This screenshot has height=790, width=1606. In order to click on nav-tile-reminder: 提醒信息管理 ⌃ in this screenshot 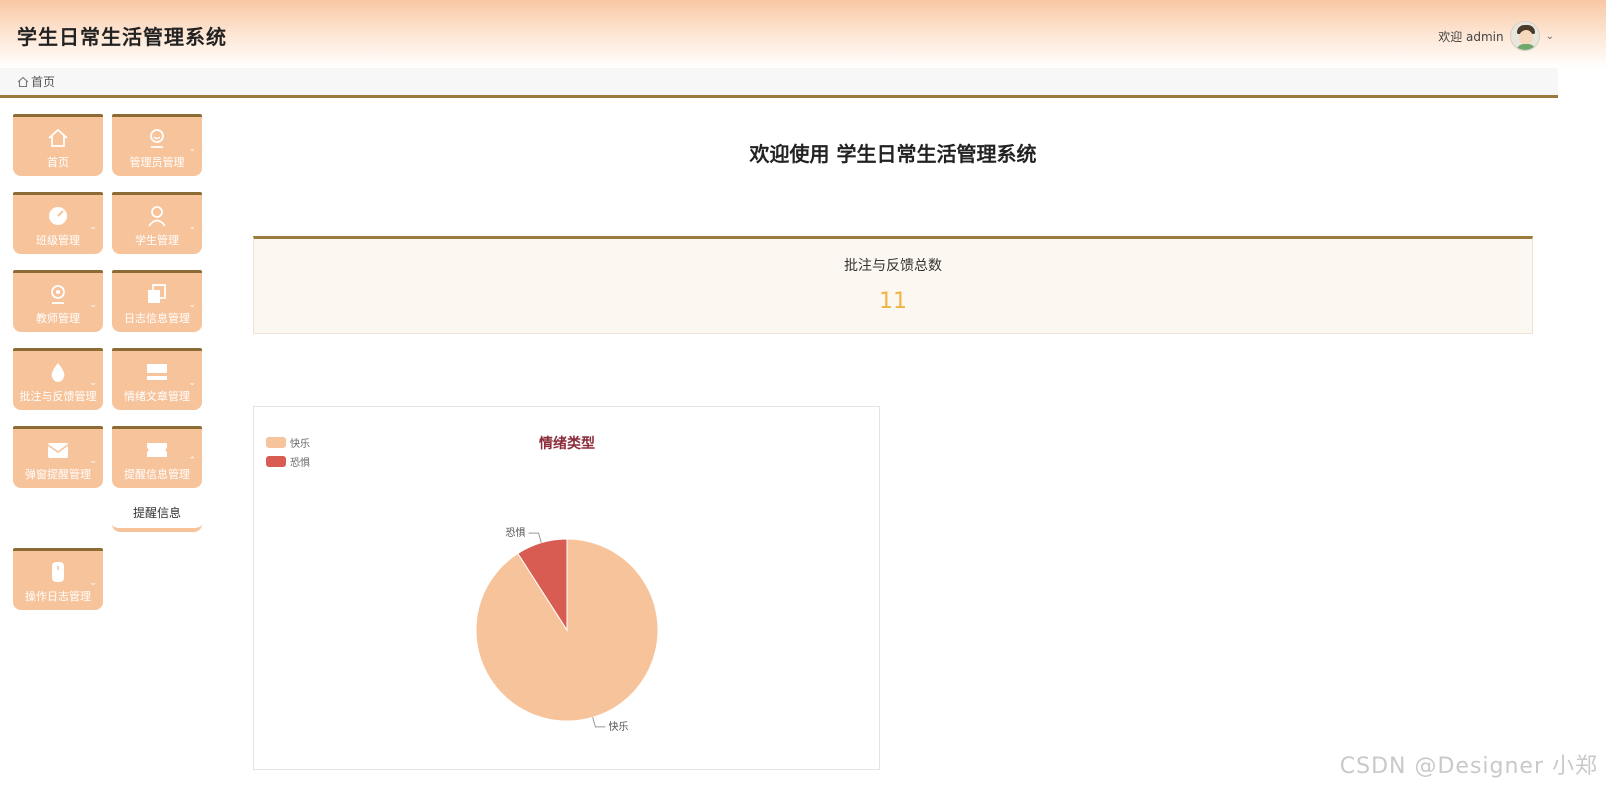, I will do `click(157, 457)`.